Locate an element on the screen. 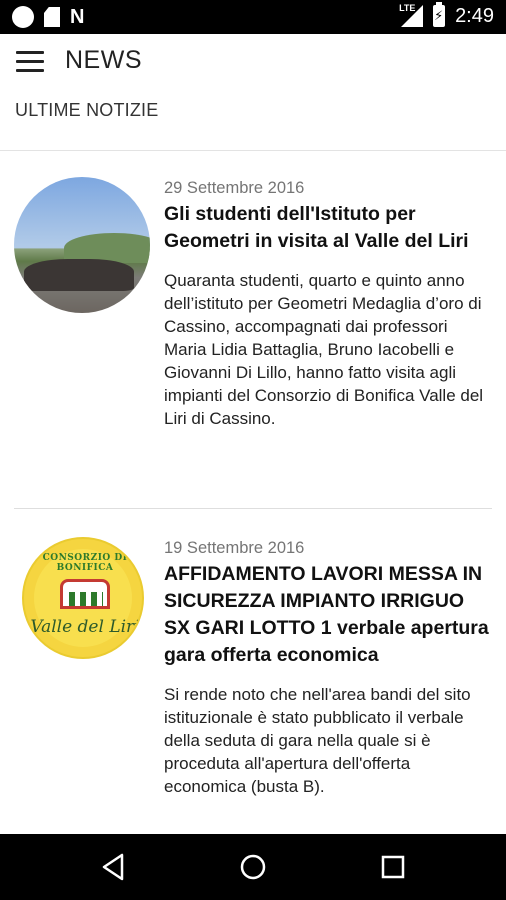  system-icons: LTE ⚡ 2:49 is located at coordinates (446, 15).